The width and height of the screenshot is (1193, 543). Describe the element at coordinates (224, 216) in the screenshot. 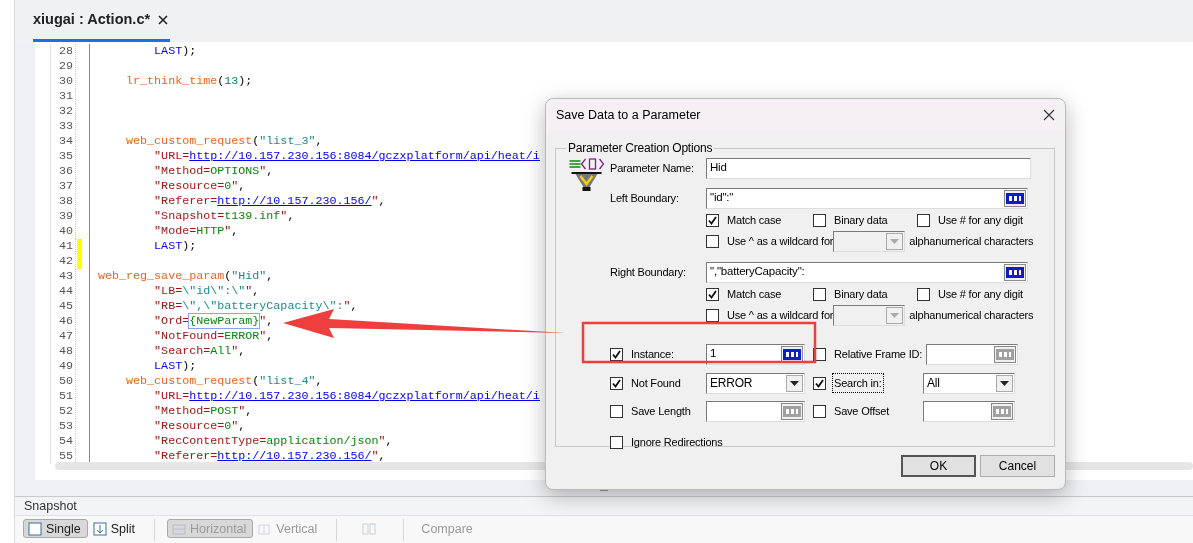

I see `code-line: "Snapshot=t139.inf",` at that location.